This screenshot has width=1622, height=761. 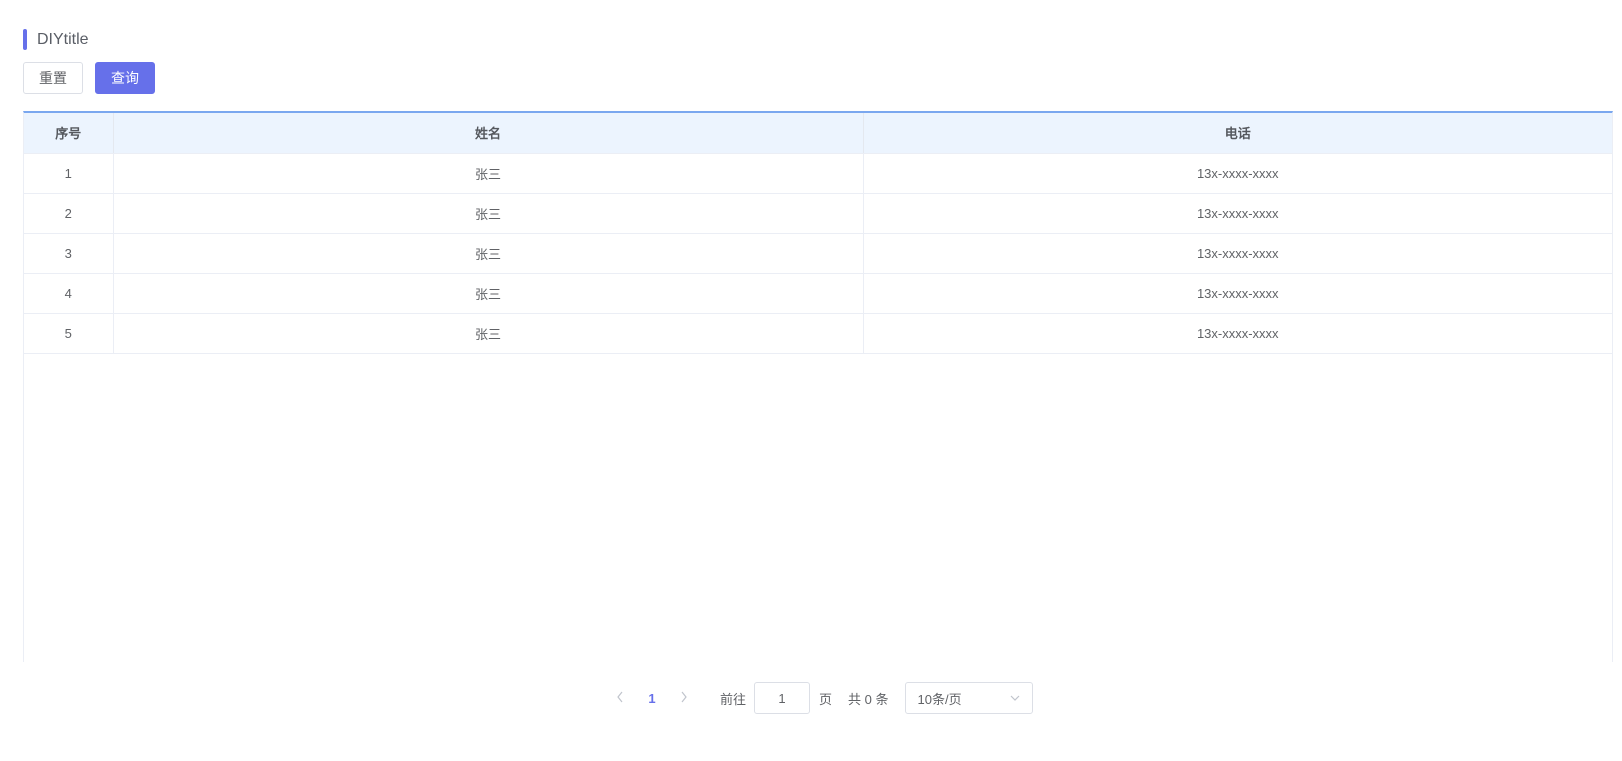 What do you see at coordinates (69, 253) in the screenshot?
I see `cell-index: 3` at bounding box center [69, 253].